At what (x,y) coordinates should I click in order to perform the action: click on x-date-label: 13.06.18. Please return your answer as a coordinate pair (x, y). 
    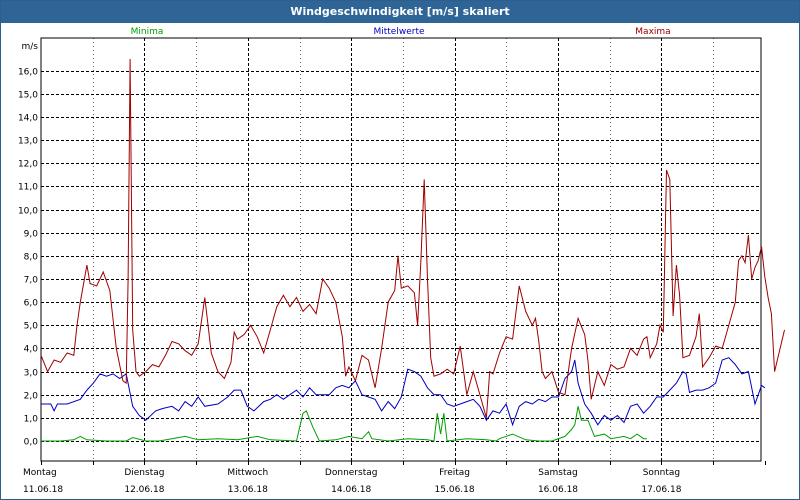
    Looking at the image, I should click on (248, 490).